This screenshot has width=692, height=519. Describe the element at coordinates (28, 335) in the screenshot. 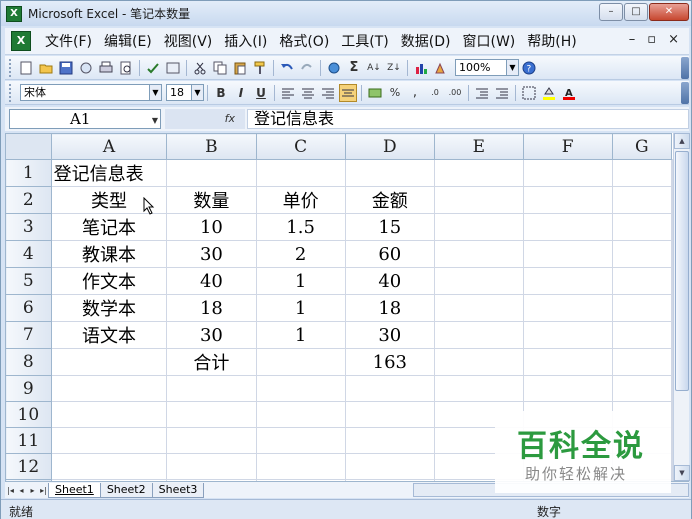

I see `row-header: 7` at that location.